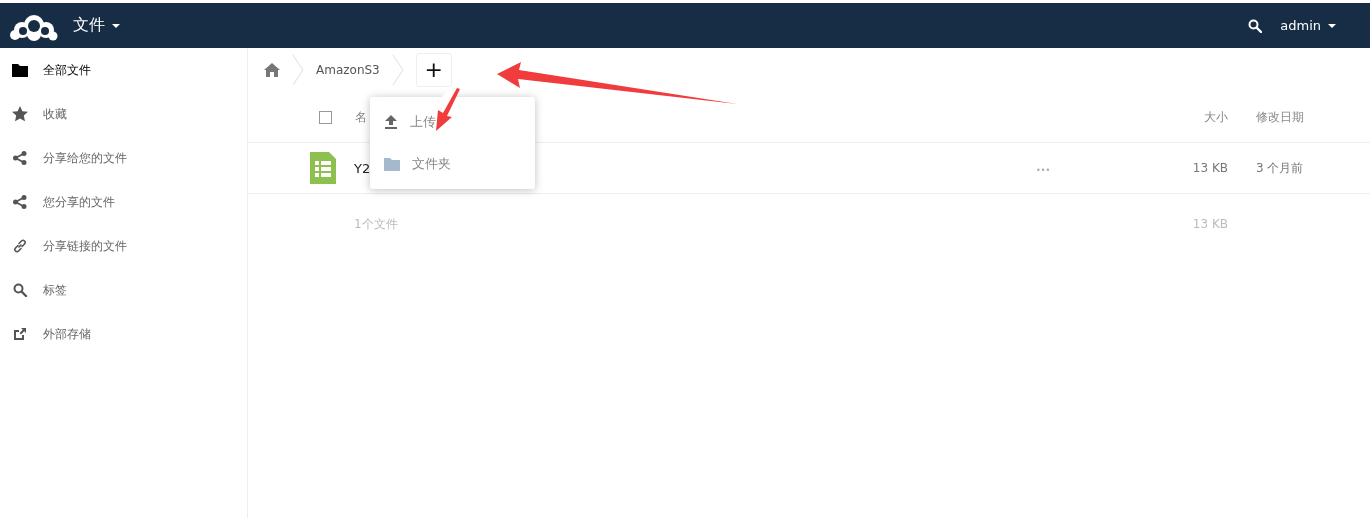 Image resolution: width=1370 pixels, height=518 pixels. What do you see at coordinates (123, 70) in the screenshot?
I see `sidebar-item: 全部文件` at bounding box center [123, 70].